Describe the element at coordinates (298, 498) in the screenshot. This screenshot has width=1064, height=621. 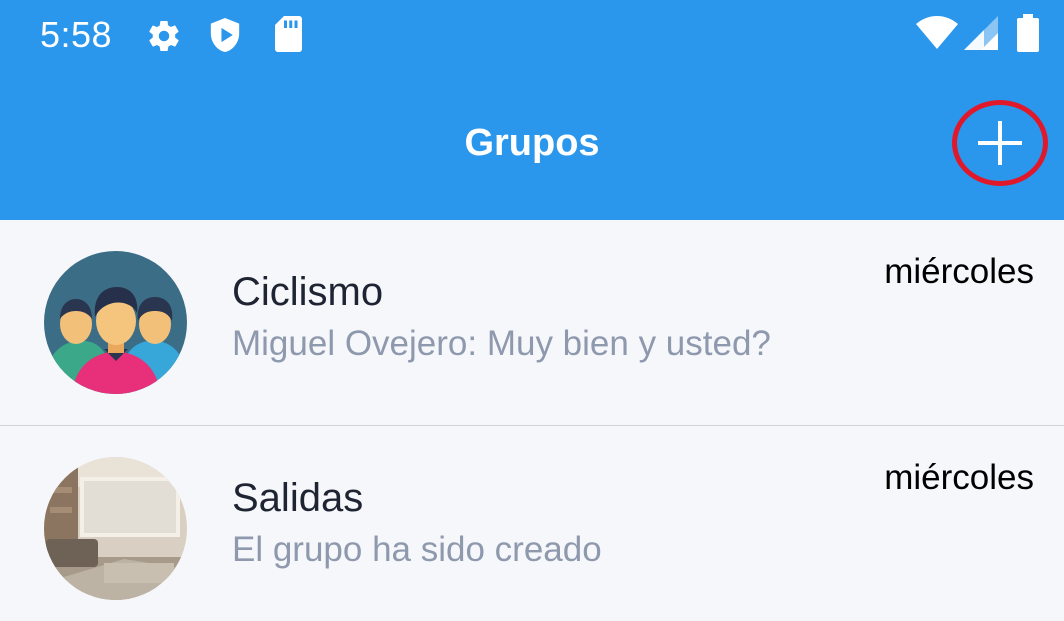
I see `group-name: Salidas` at that location.